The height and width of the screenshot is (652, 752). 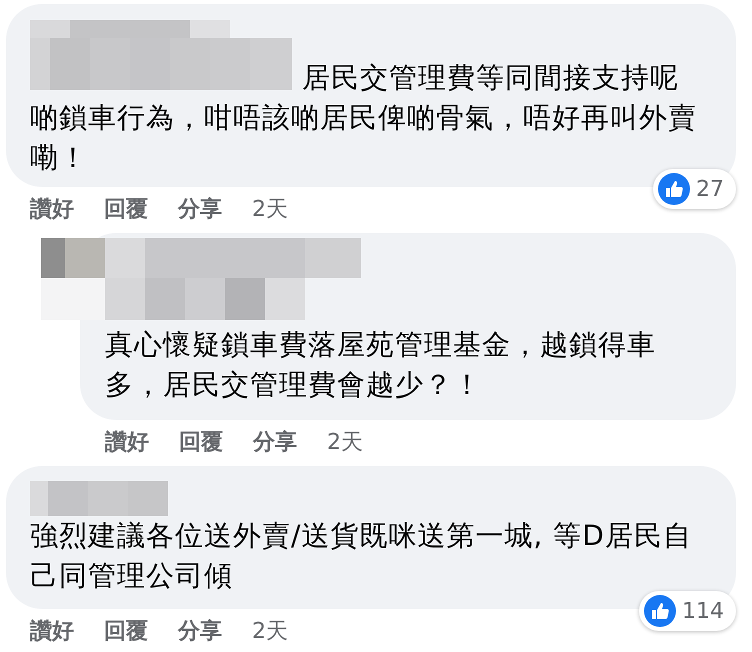 I want to click on reaction-count: 114, so click(x=687, y=611).